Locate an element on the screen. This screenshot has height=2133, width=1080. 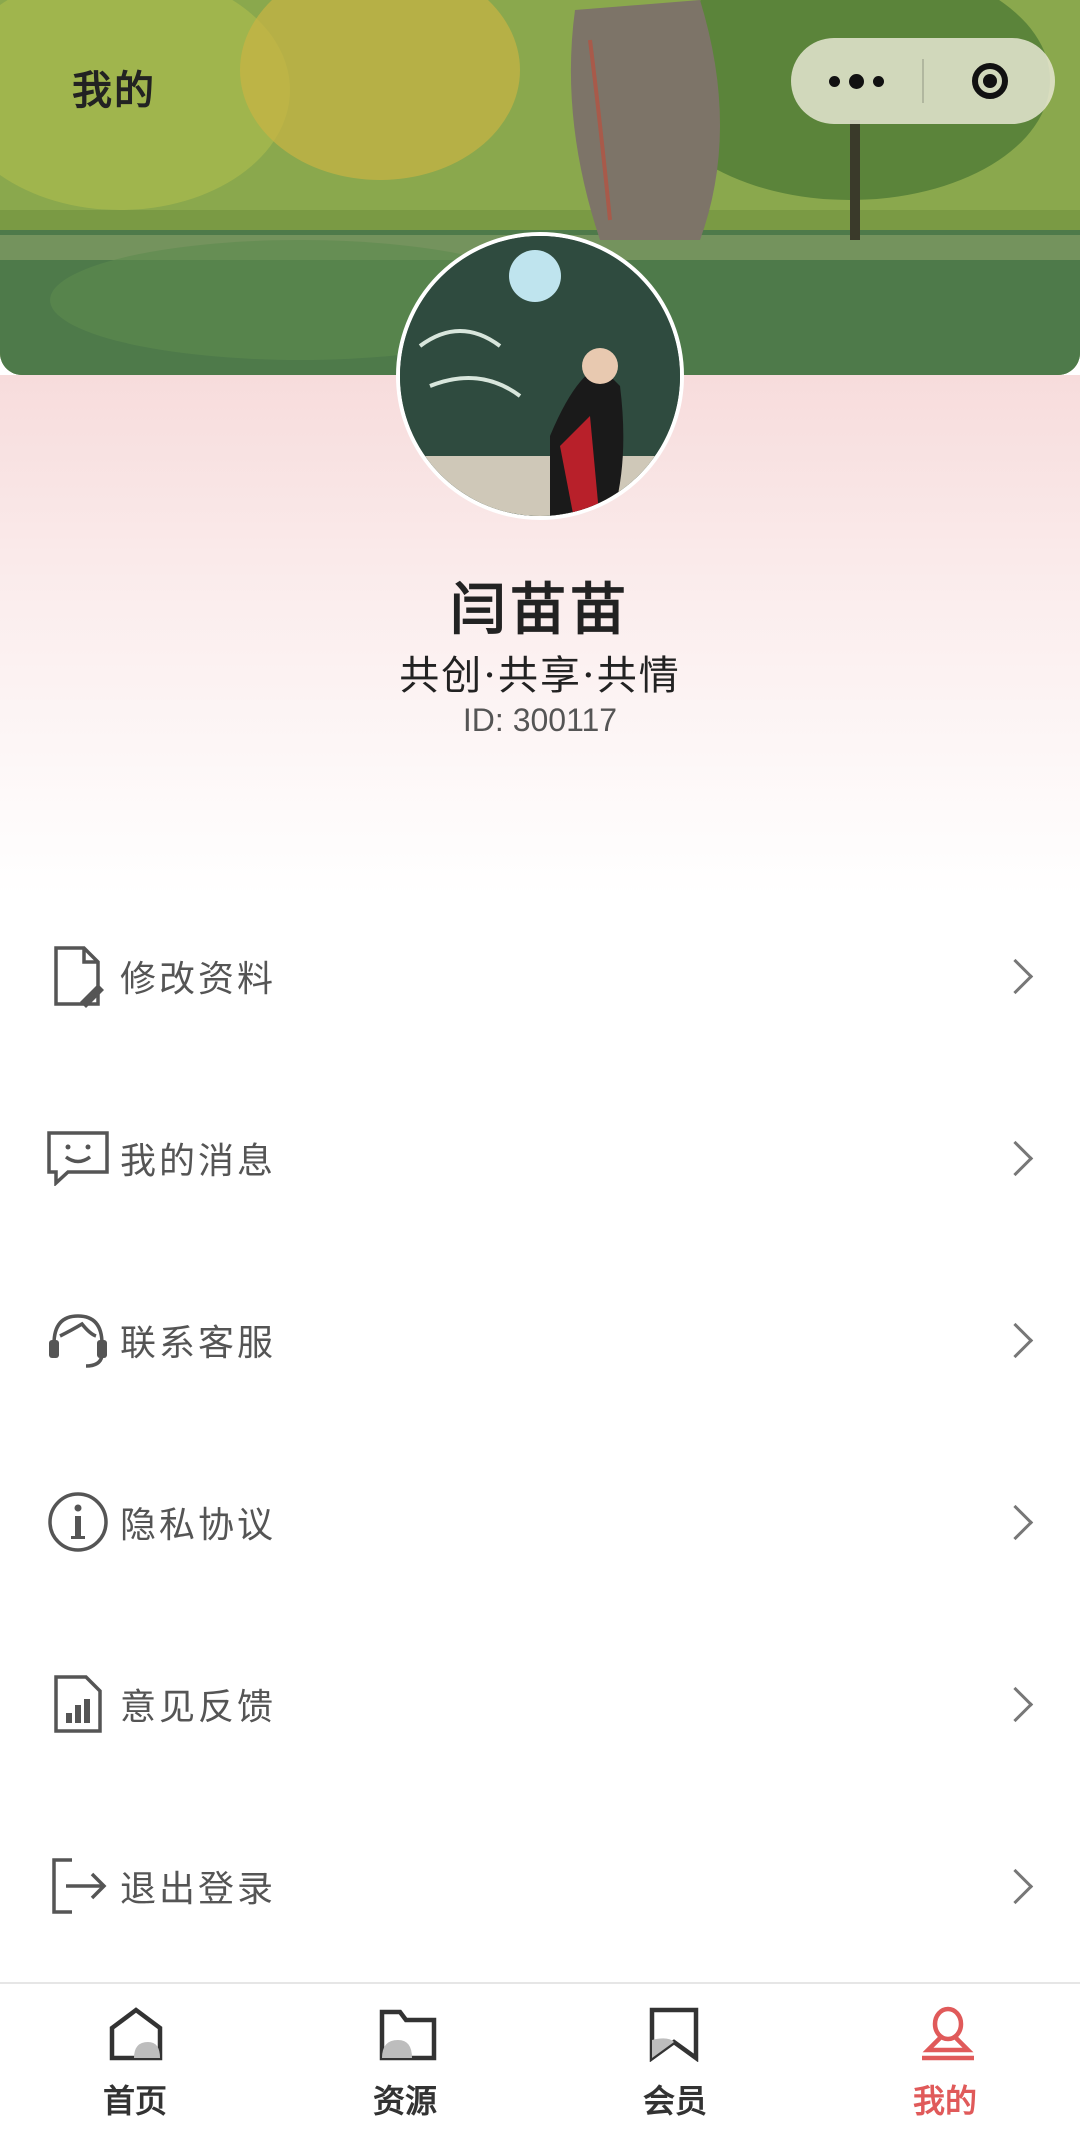
menu-item-label: 我的消息 is located at coordinates (198, 1161).